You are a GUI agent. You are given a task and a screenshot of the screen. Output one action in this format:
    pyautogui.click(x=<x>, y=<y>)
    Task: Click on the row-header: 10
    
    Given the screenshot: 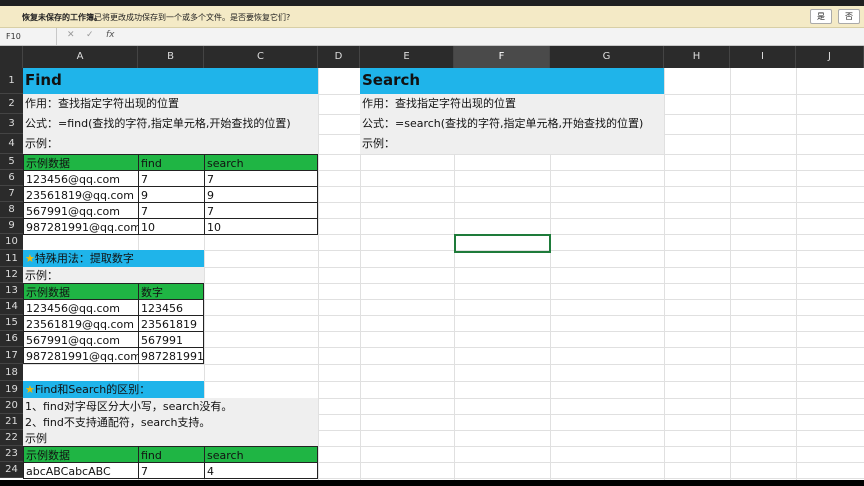 What is the action you would take?
    pyautogui.click(x=11, y=242)
    